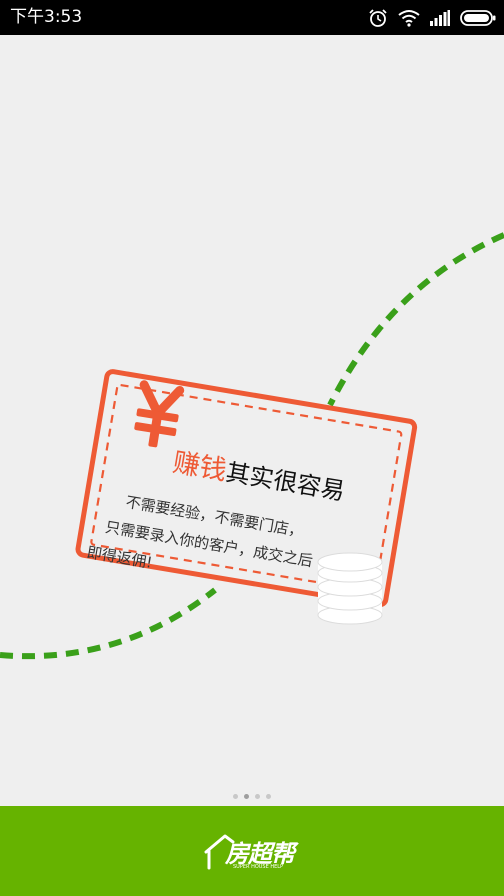  What do you see at coordinates (252, 799) in the screenshot?
I see `page-indicator` at bounding box center [252, 799].